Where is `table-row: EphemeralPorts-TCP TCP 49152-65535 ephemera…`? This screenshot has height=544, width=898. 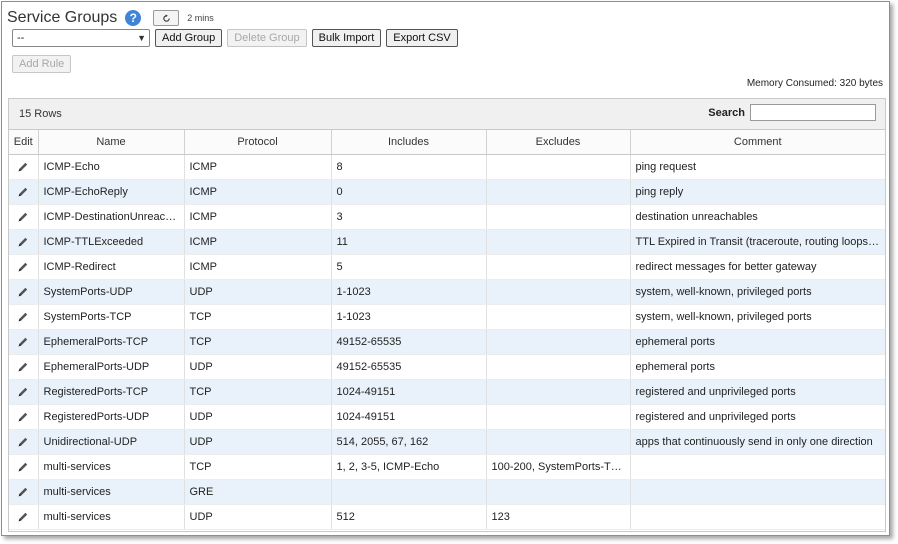
table-row: EphemeralPorts-TCP TCP 49152-65535 ephemera… is located at coordinates (447, 342).